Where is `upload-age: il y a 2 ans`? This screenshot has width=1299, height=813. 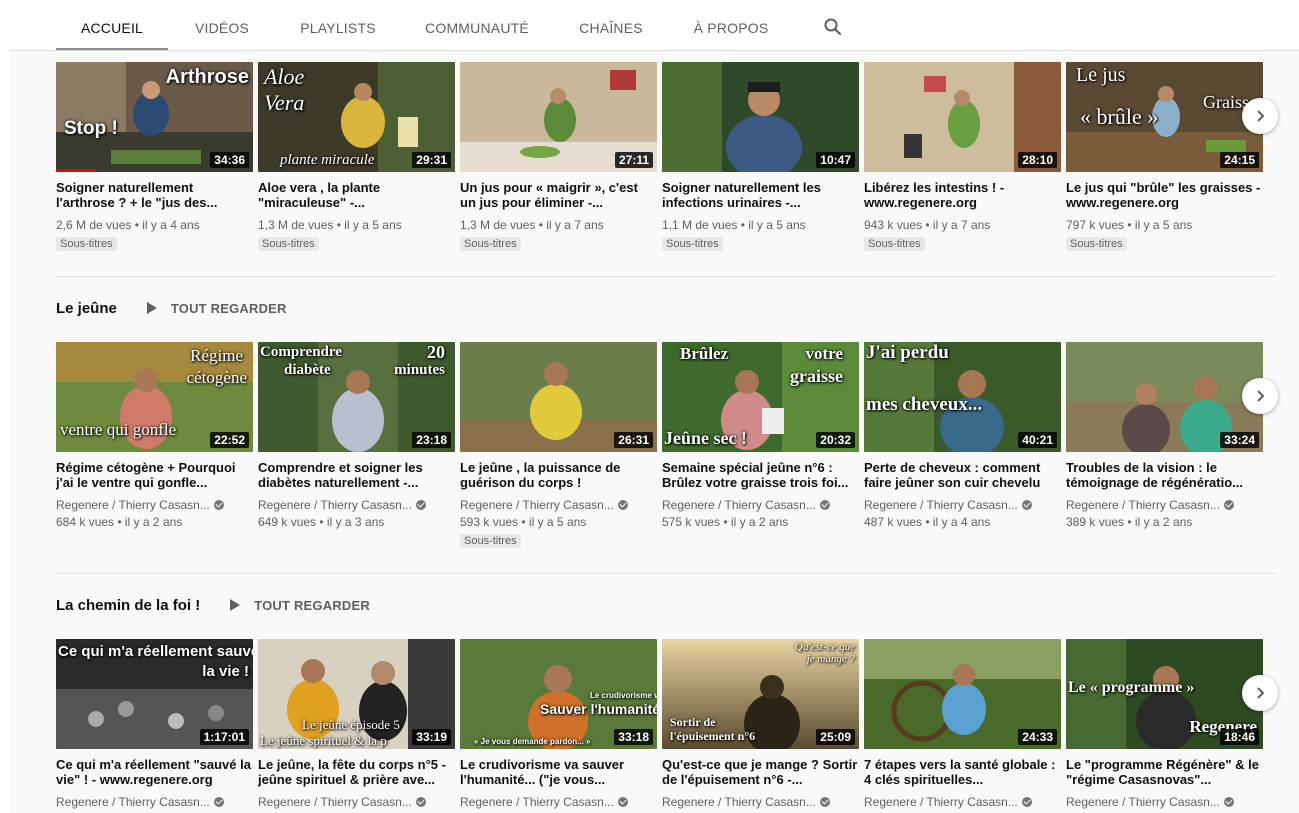 upload-age: il y a 2 ans is located at coordinates (759, 522).